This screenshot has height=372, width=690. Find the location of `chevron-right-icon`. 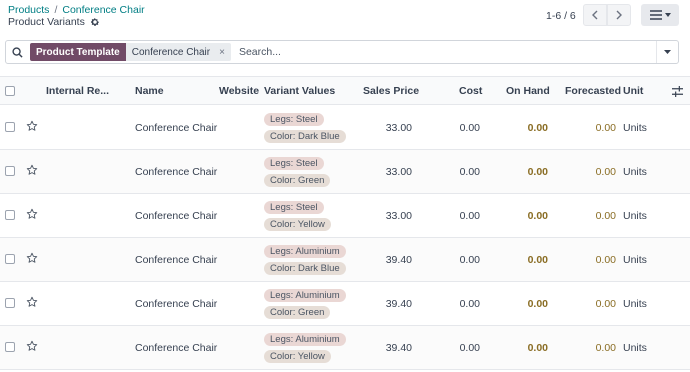

chevron-right-icon is located at coordinates (619, 15).